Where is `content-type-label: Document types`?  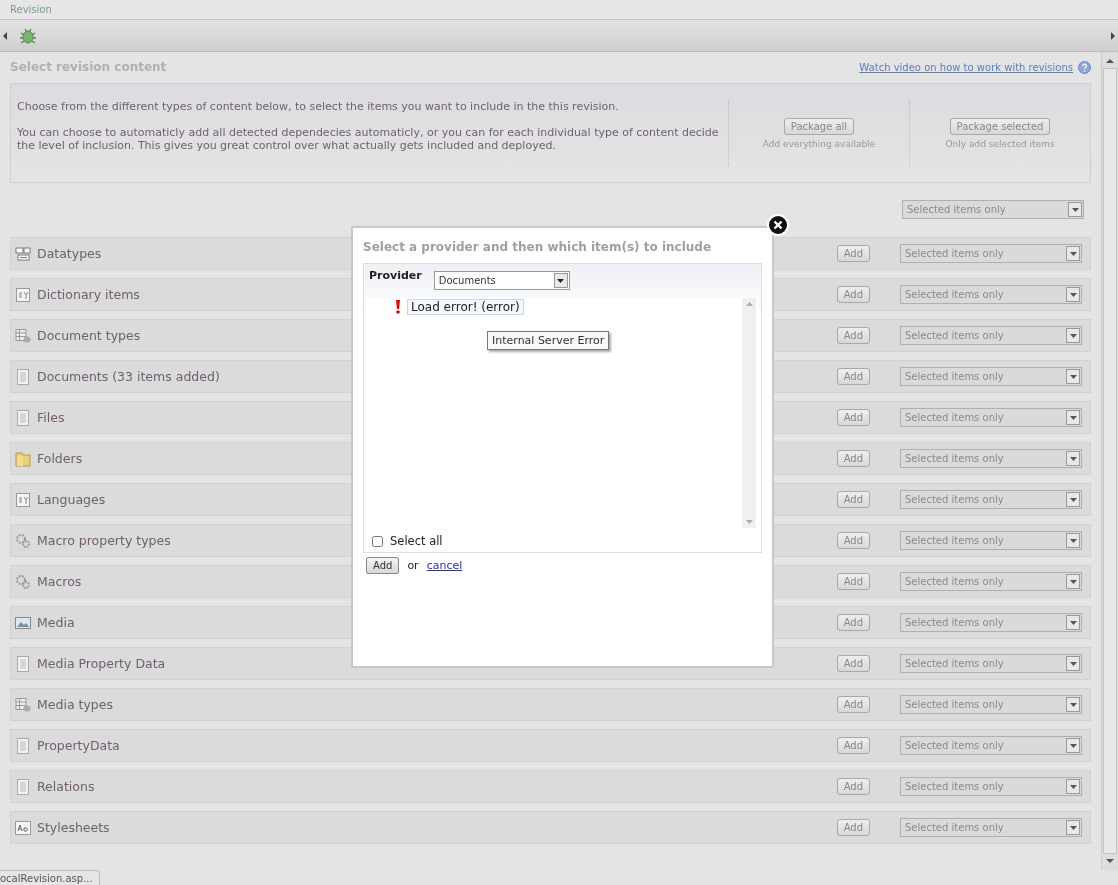 content-type-label: Document types is located at coordinates (89, 335).